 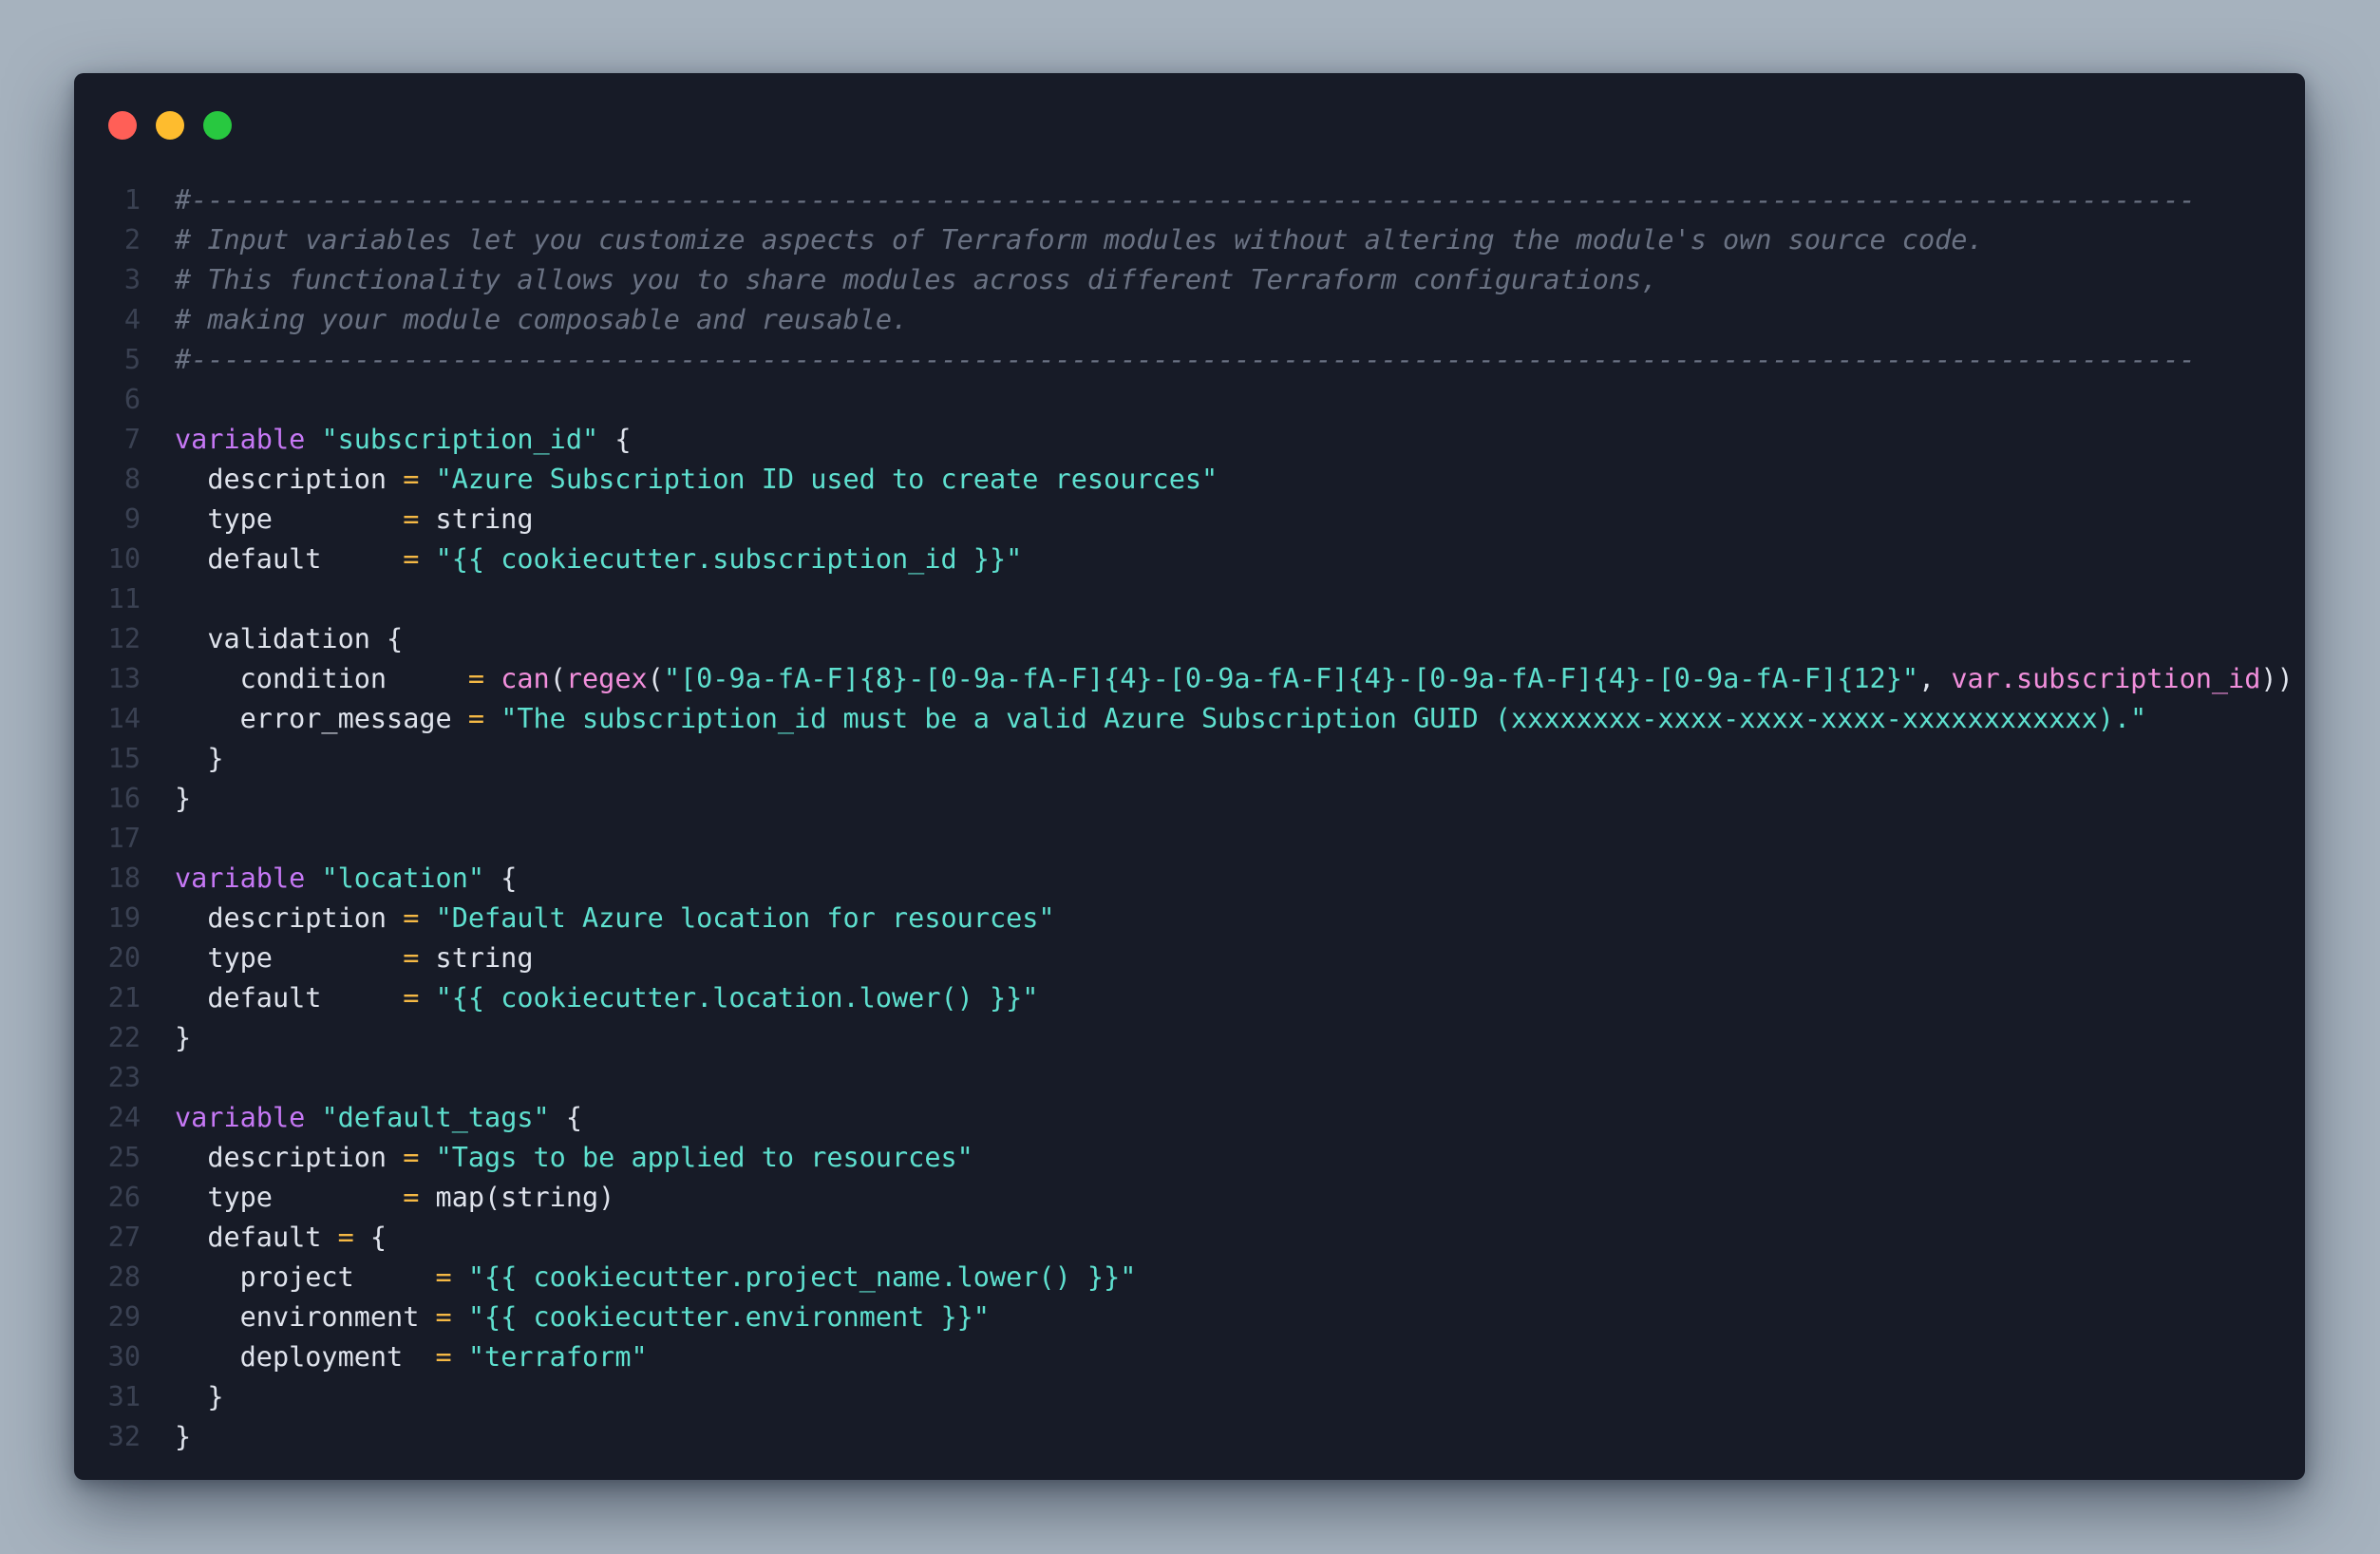 What do you see at coordinates (704, 1157) in the screenshot?
I see `code-token-string: "Tags to be applied to resources"` at bounding box center [704, 1157].